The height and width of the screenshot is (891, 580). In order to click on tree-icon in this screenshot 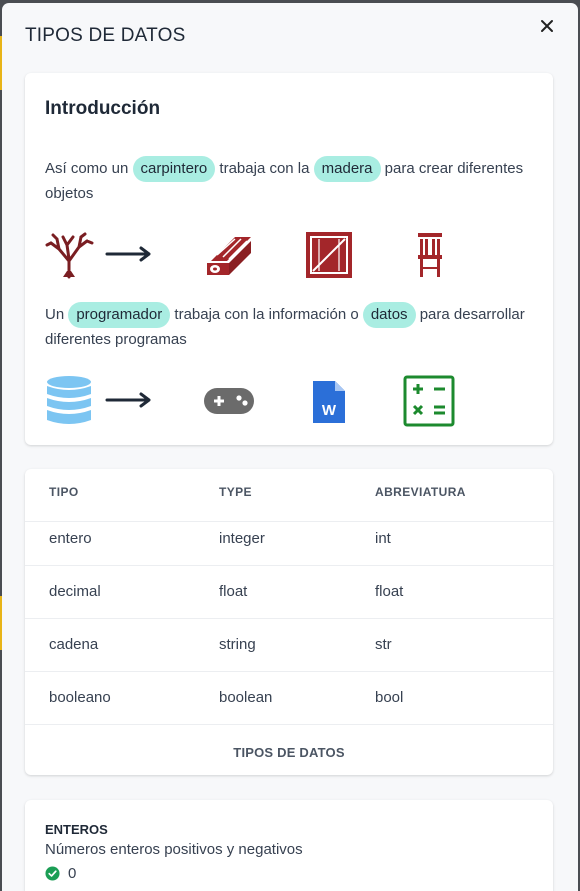, I will do `click(70, 257)`.